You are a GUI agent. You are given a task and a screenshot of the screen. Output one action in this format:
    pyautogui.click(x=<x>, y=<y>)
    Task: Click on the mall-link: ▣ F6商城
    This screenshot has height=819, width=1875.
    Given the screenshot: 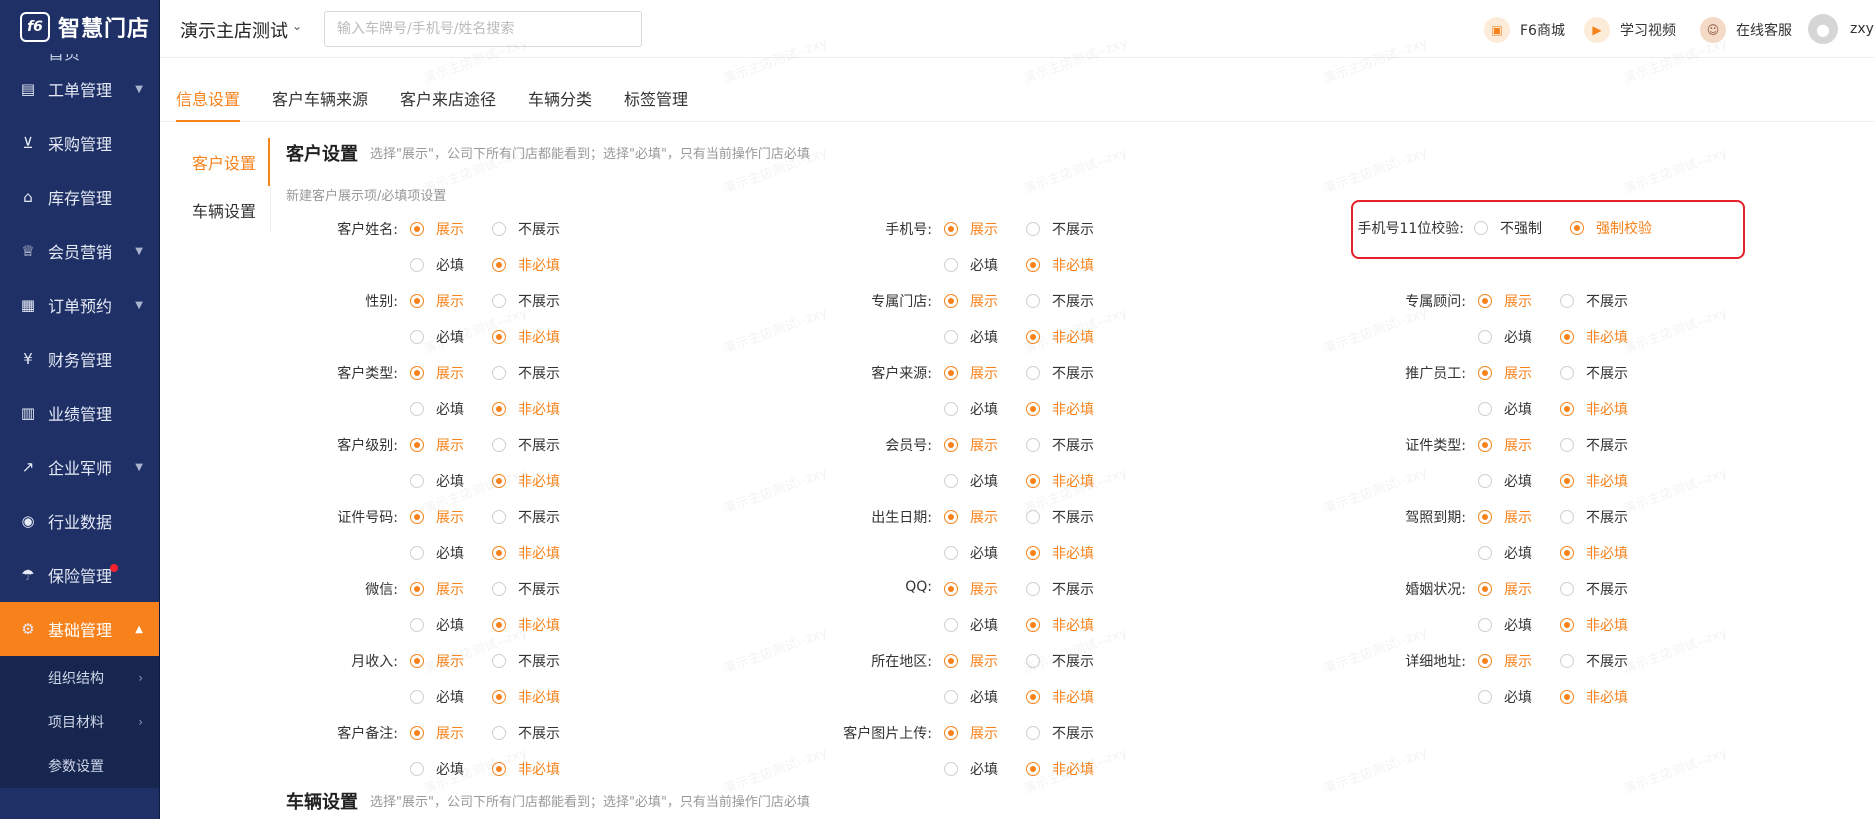 What is the action you would take?
    pyautogui.click(x=1524, y=30)
    